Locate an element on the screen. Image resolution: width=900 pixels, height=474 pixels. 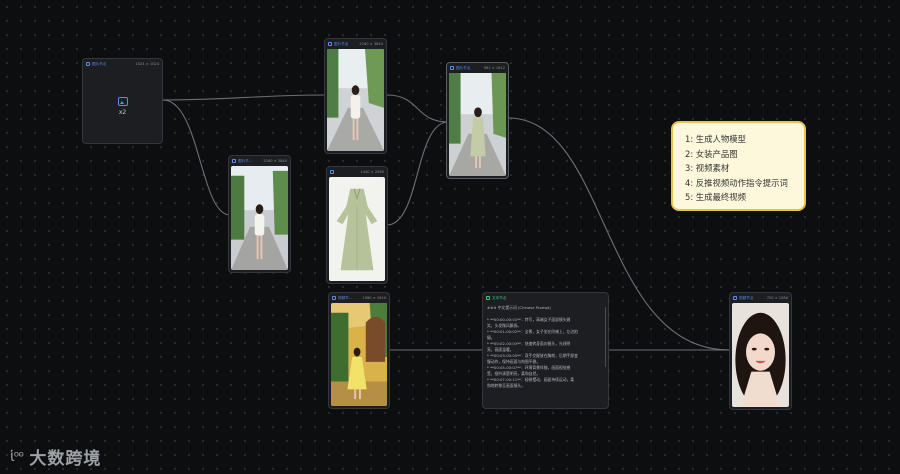
note-step: 2: 女装产品图 is located at coordinates (711, 153).